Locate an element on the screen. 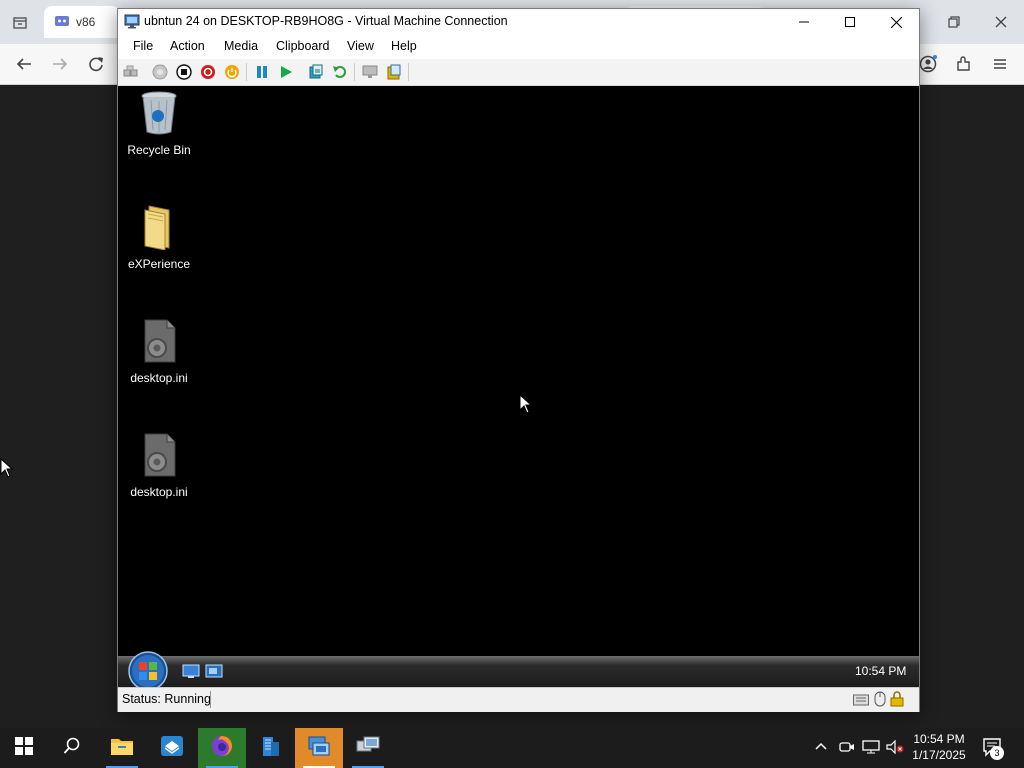 The height and width of the screenshot is (768, 1024). hyperv-manager-icon is located at coordinates (319, 748).